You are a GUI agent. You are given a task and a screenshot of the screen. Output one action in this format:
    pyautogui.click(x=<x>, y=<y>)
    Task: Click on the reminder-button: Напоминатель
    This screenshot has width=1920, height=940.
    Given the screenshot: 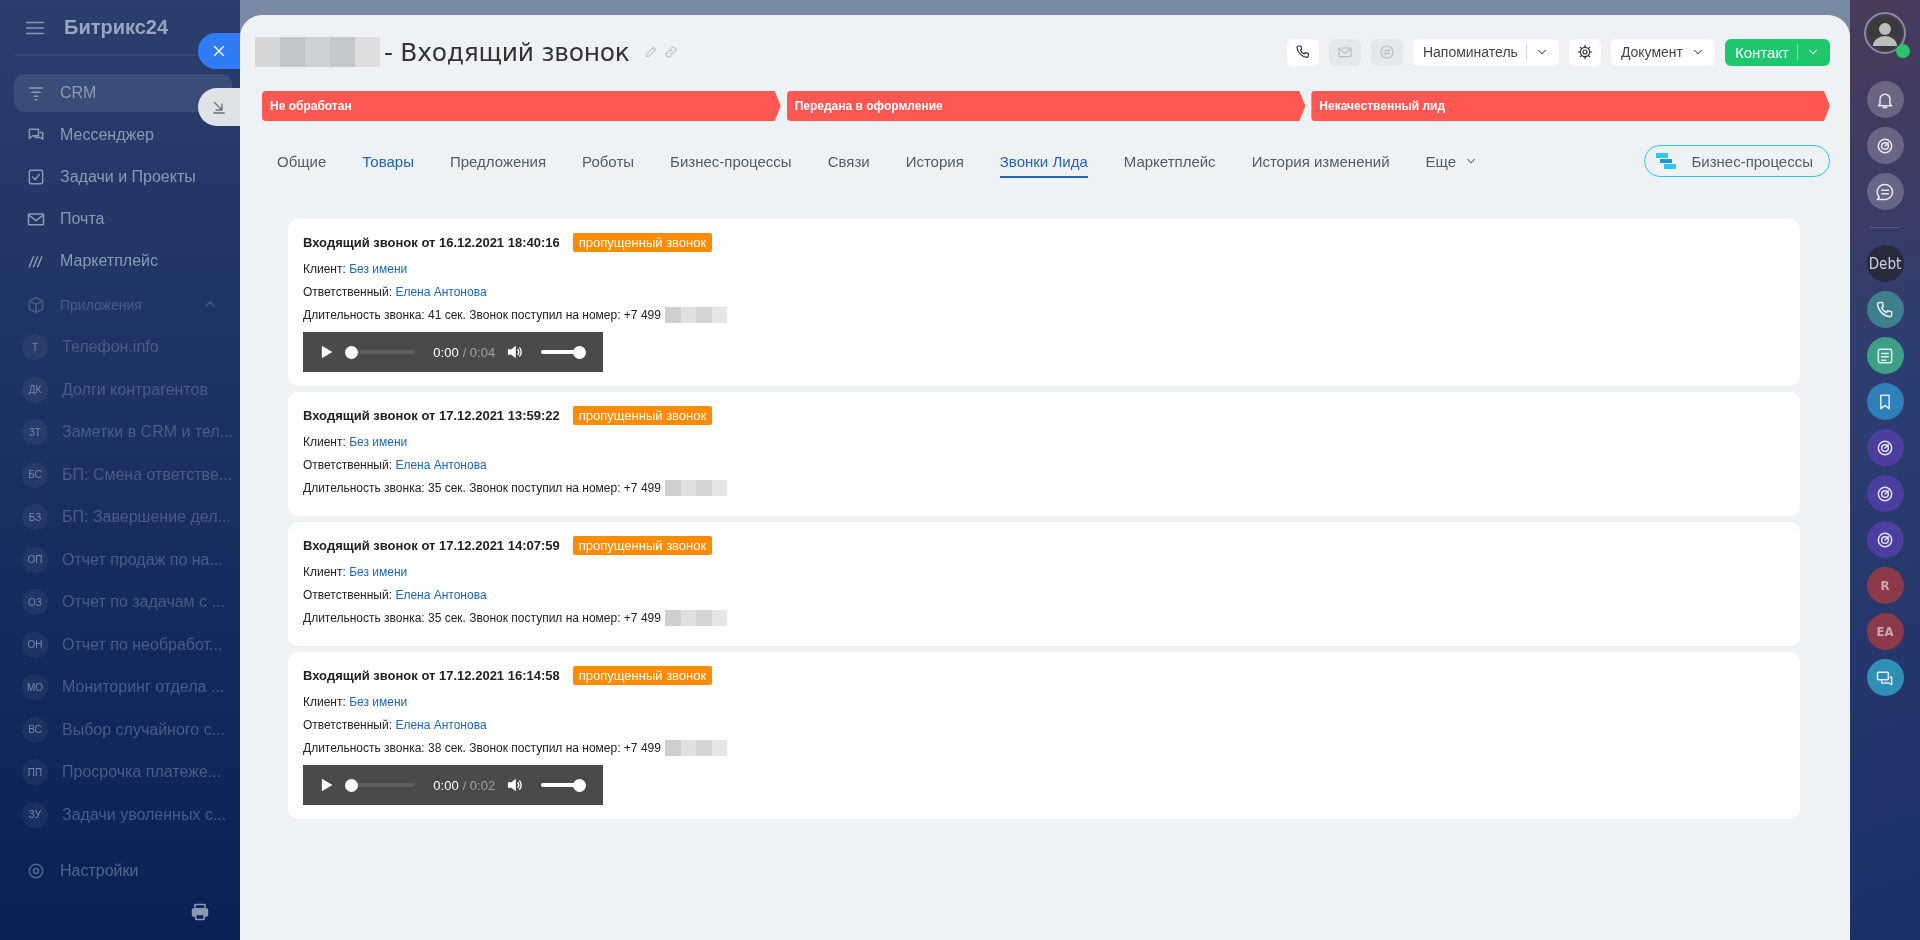 What is the action you would take?
    pyautogui.click(x=1485, y=52)
    